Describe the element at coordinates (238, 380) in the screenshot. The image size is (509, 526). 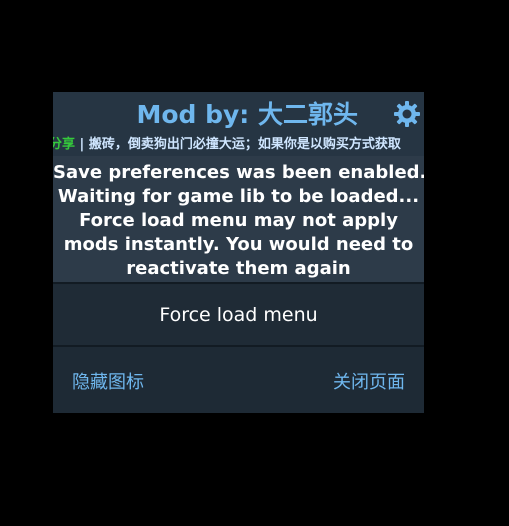
I see `menu-footer: 隐藏图标 关闭页面` at that location.